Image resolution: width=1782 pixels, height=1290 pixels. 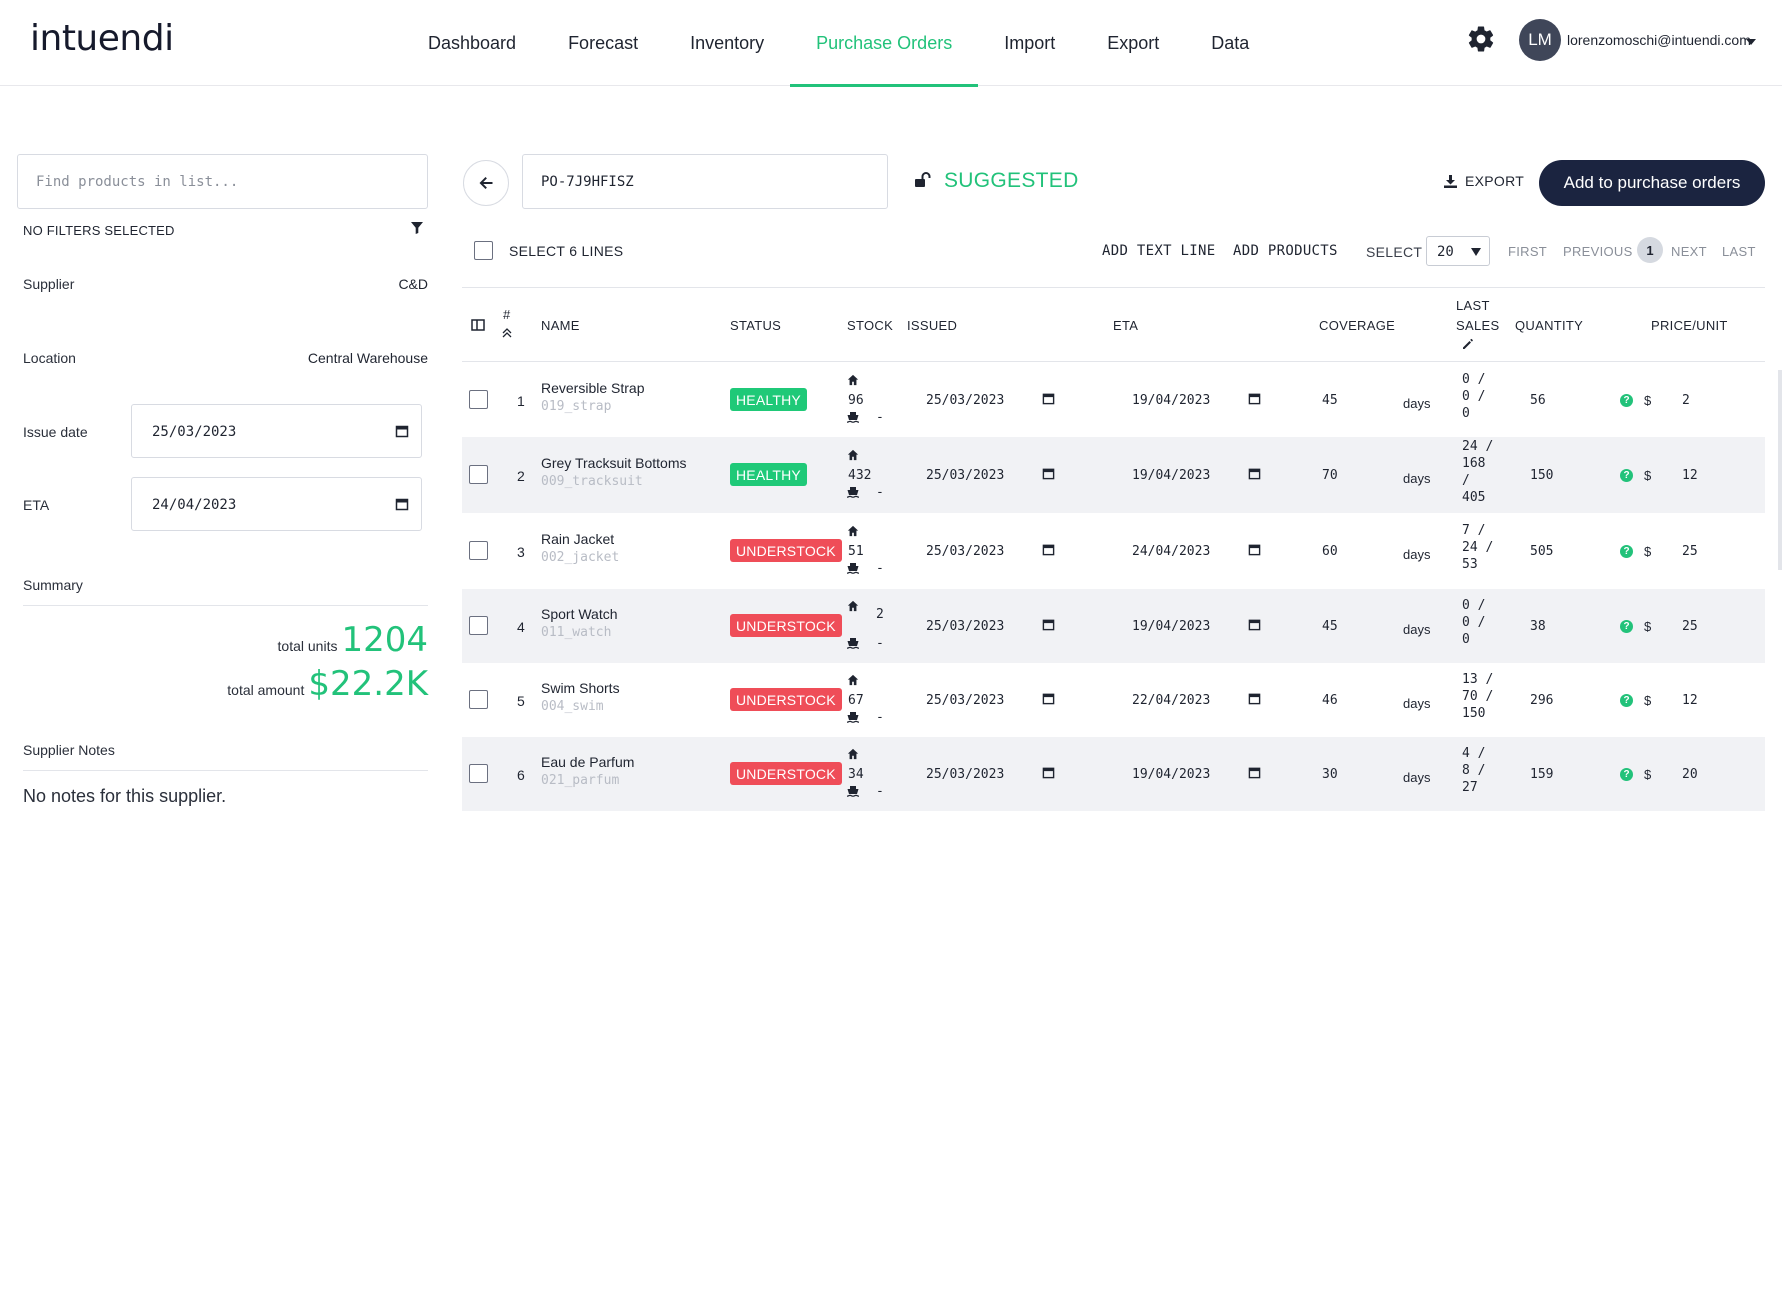 I want to click on scrollbar, so click(x=1780, y=470).